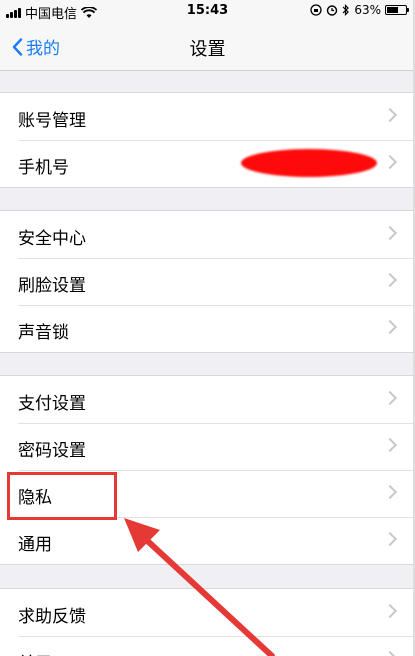  Describe the element at coordinates (35, 545) in the screenshot. I see `settings-item-label: 通用` at that location.